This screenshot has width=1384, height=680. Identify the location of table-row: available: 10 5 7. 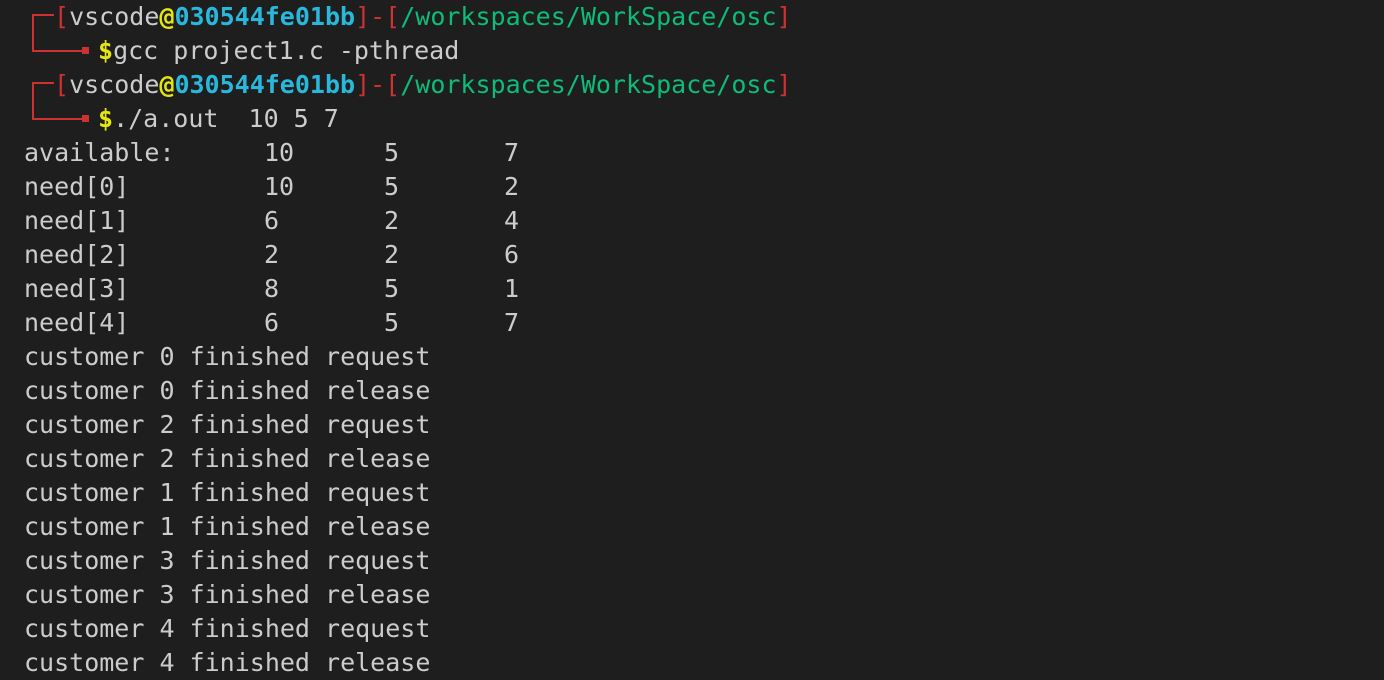
(704, 153).